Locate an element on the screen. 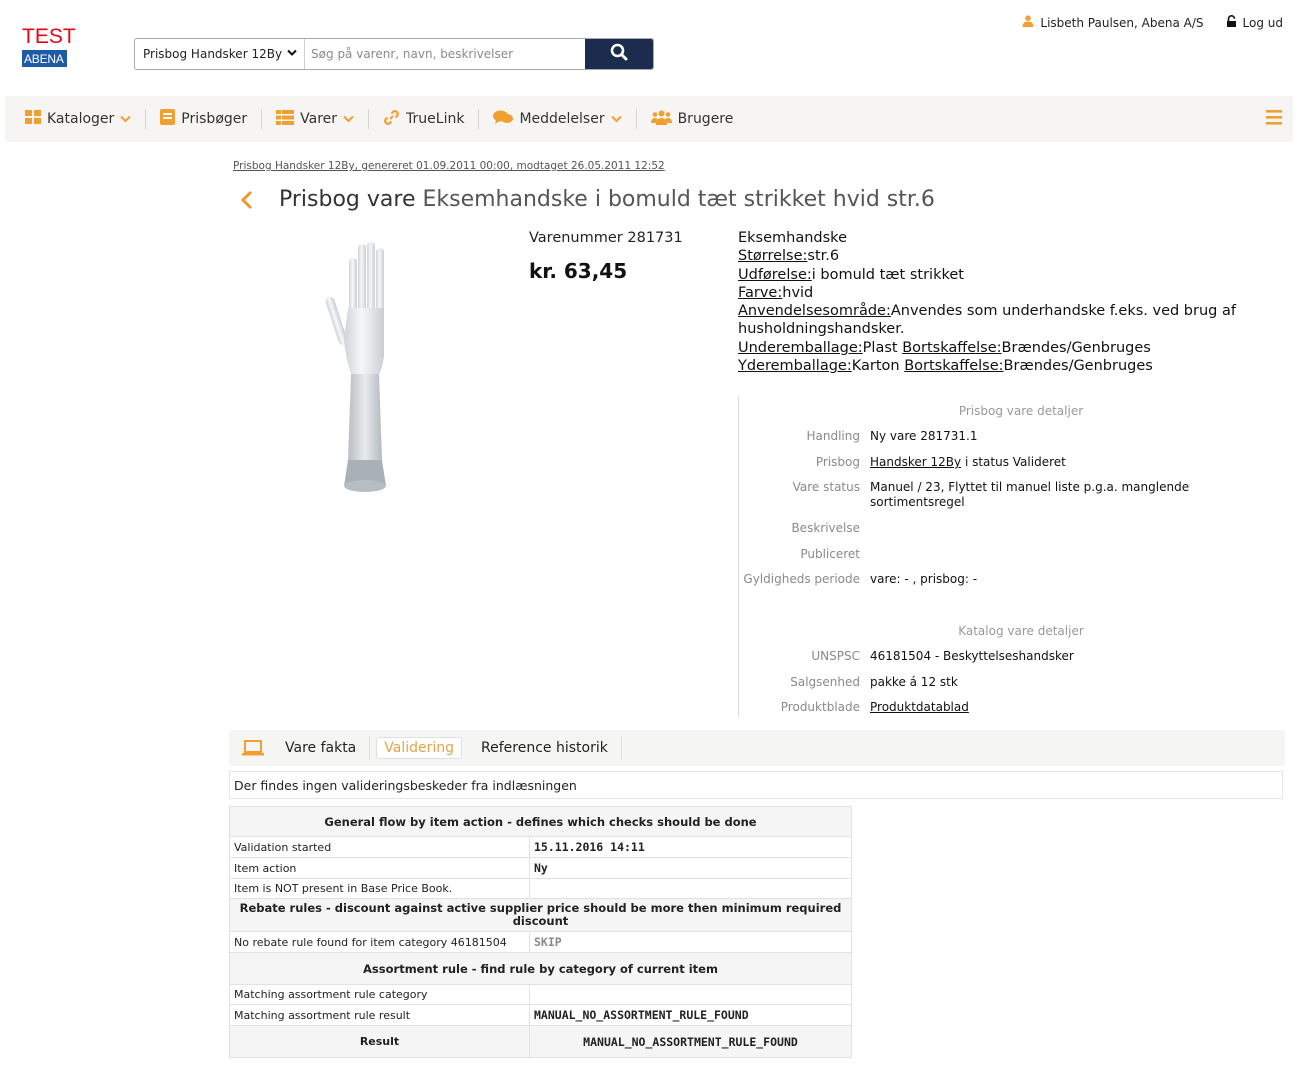  price-book-link: Handsker 12By is located at coordinates (915, 462).